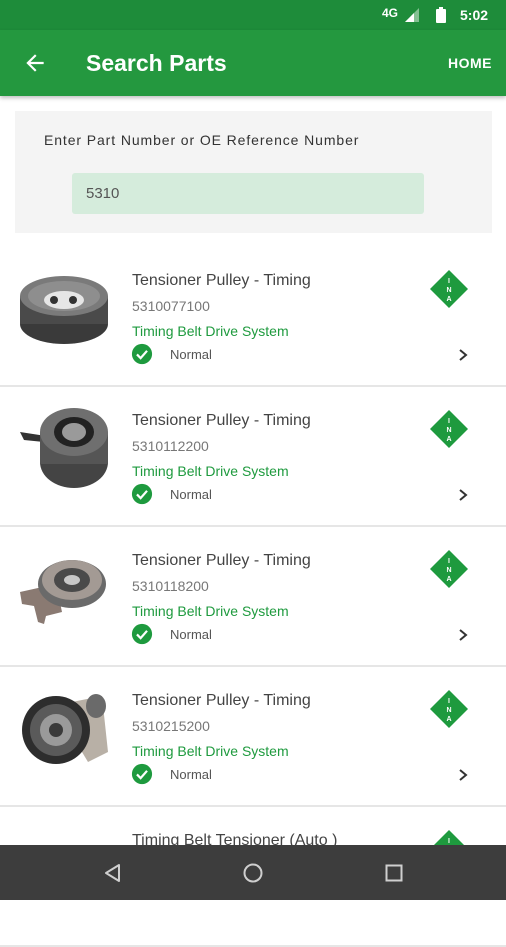  I want to click on circle-home-icon, so click(253, 873).